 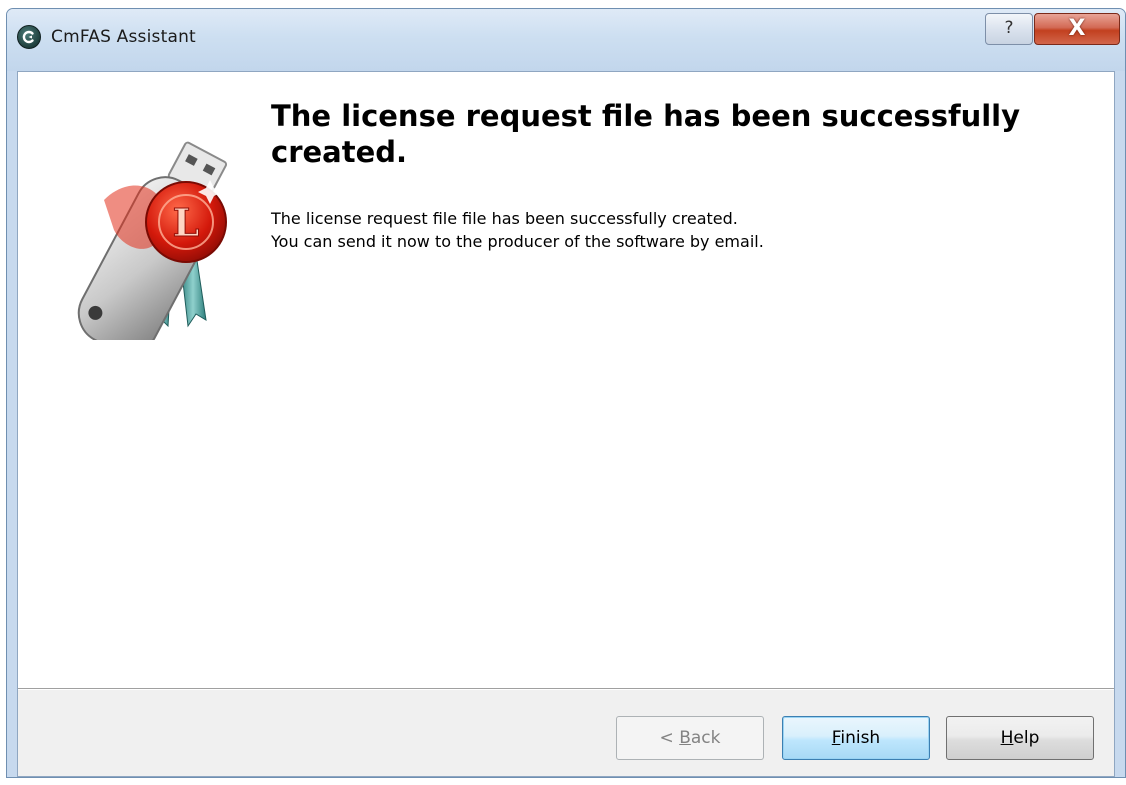 What do you see at coordinates (186, 222) in the screenshot?
I see `seal-letter: L` at bounding box center [186, 222].